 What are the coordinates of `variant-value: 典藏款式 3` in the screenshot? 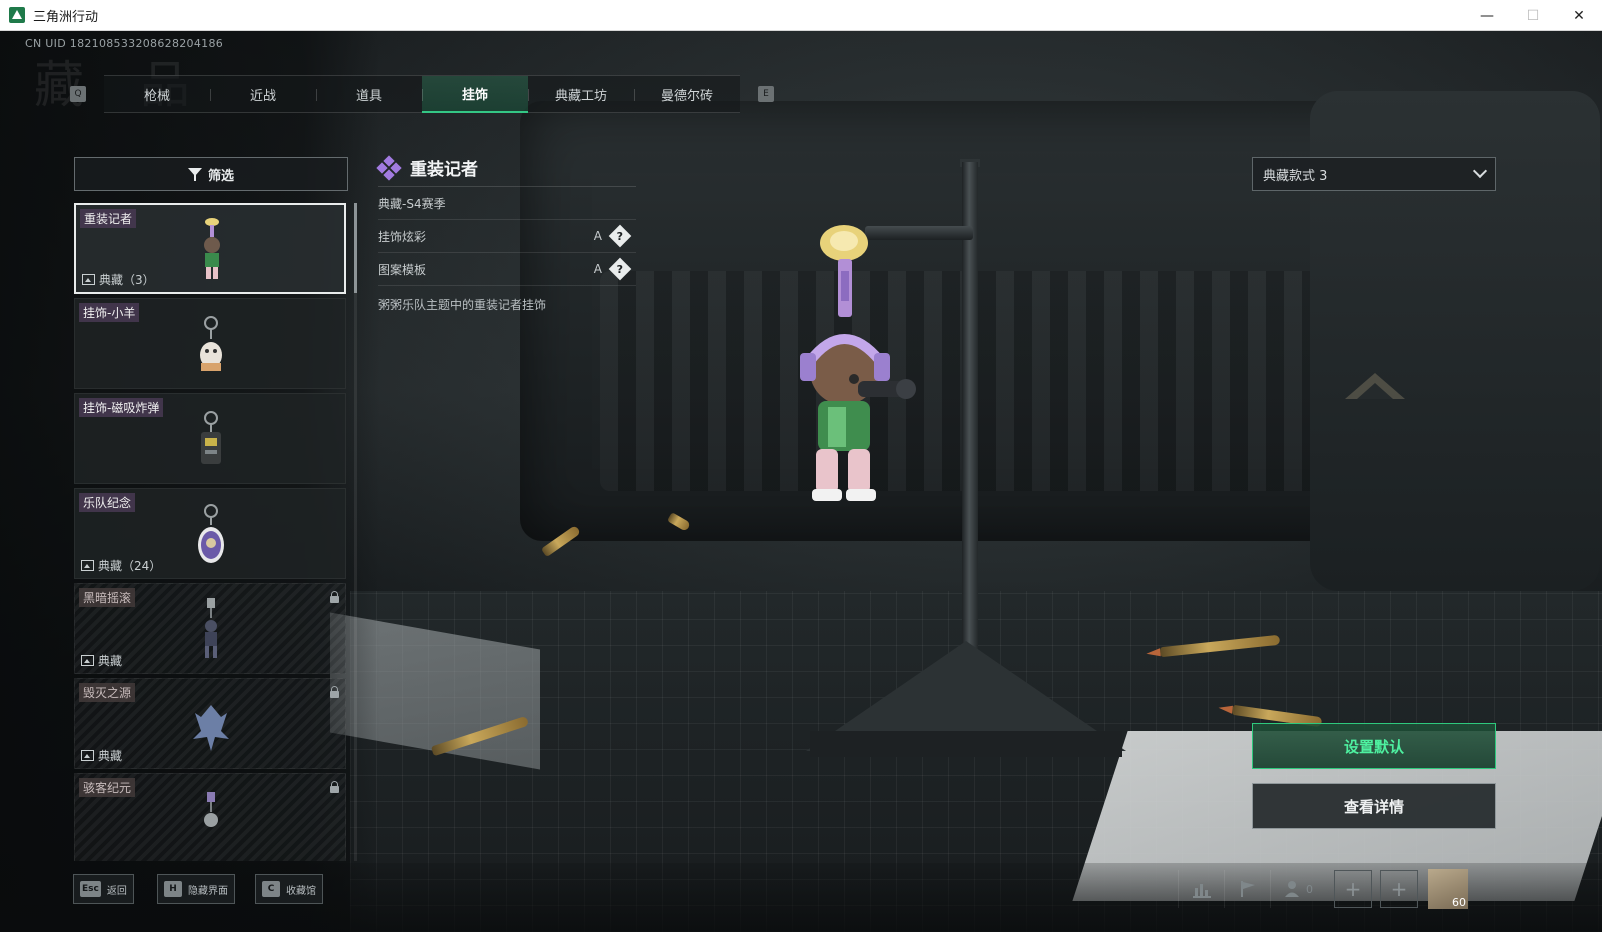 It's located at (1295, 176).